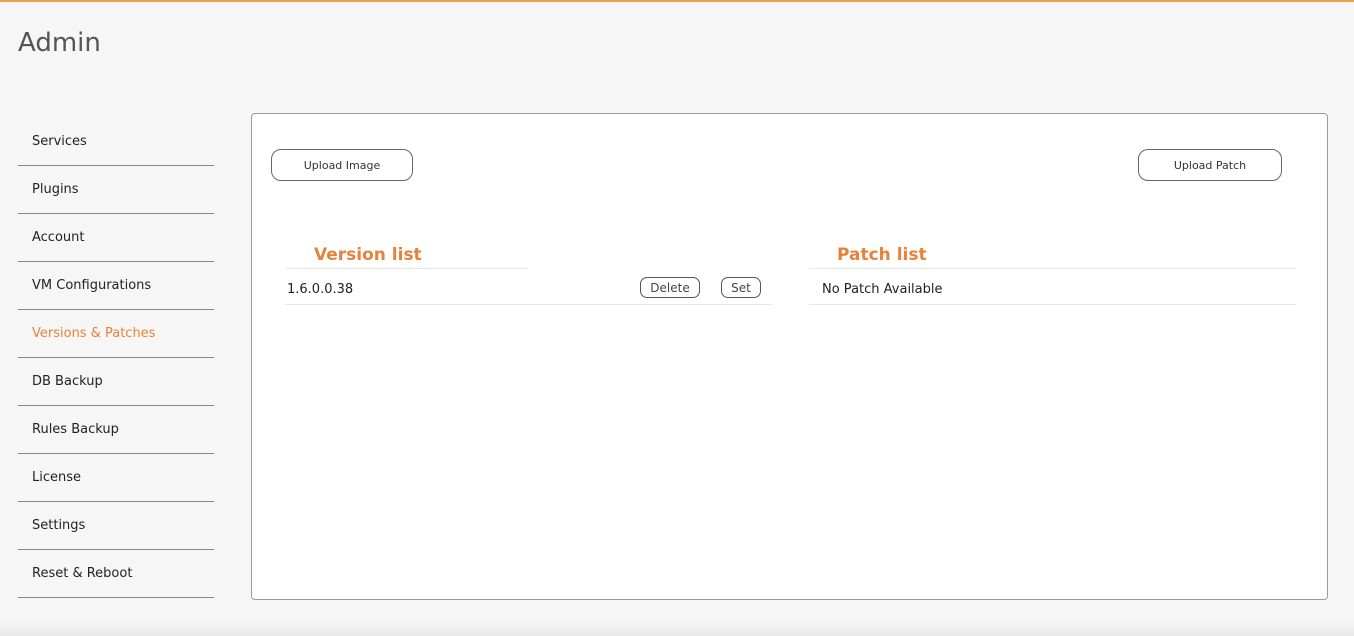  Describe the element at coordinates (406, 268) in the screenshot. I see `version-list-header-divider` at that location.